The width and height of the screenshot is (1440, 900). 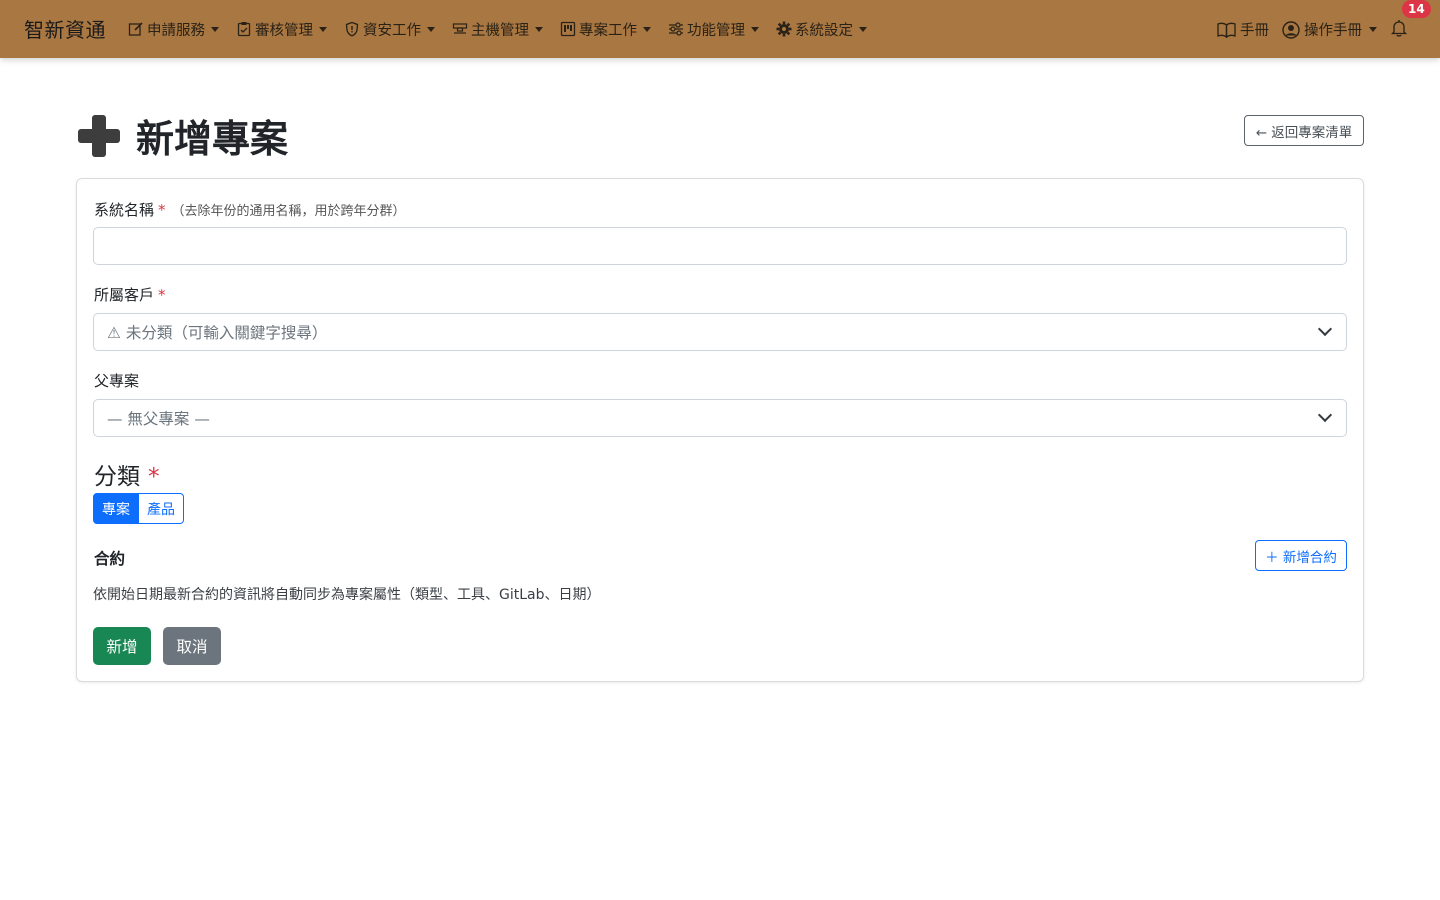 I want to click on page-title: 新增專案, so click(x=182, y=135).